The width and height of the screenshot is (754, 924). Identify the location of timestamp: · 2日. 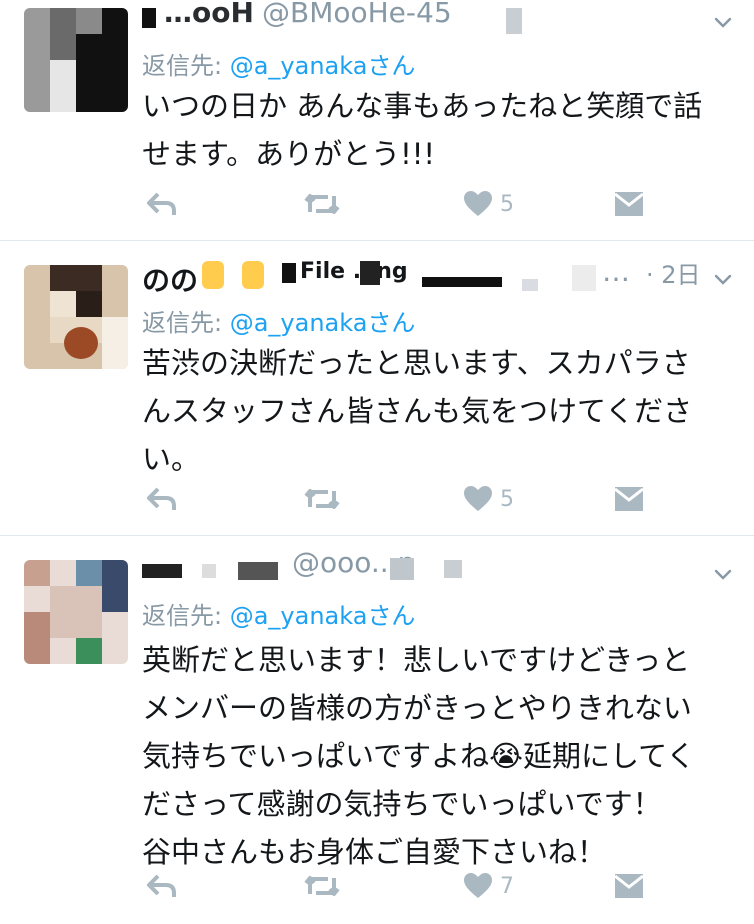
(673, 272).